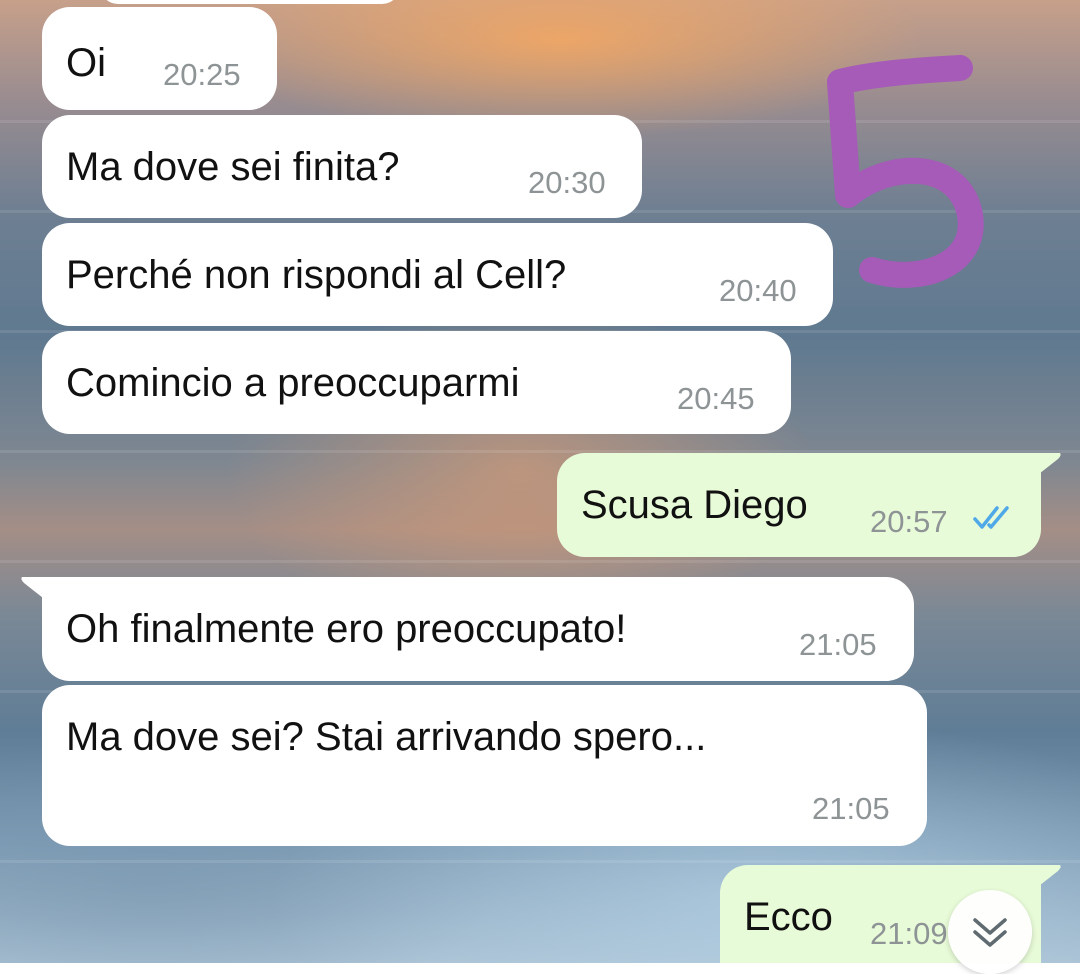  I want to click on message-text: Scusa Diego, so click(694, 505).